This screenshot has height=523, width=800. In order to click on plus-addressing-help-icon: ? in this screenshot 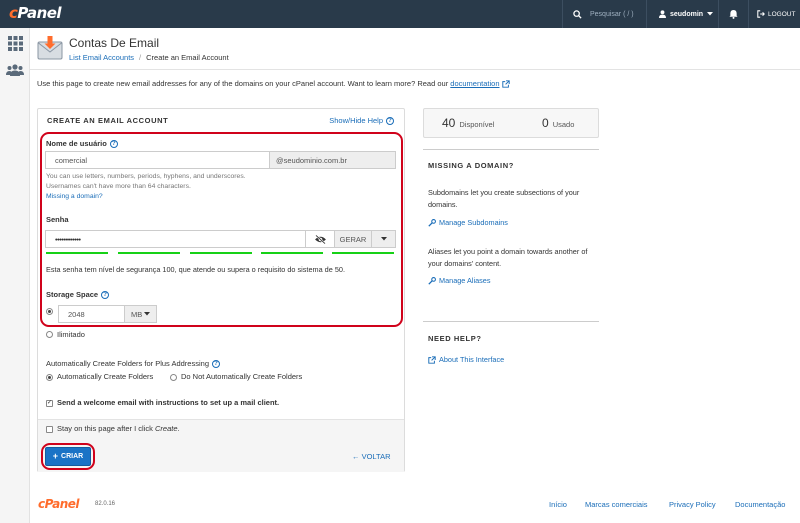, I will do `click(216, 364)`.